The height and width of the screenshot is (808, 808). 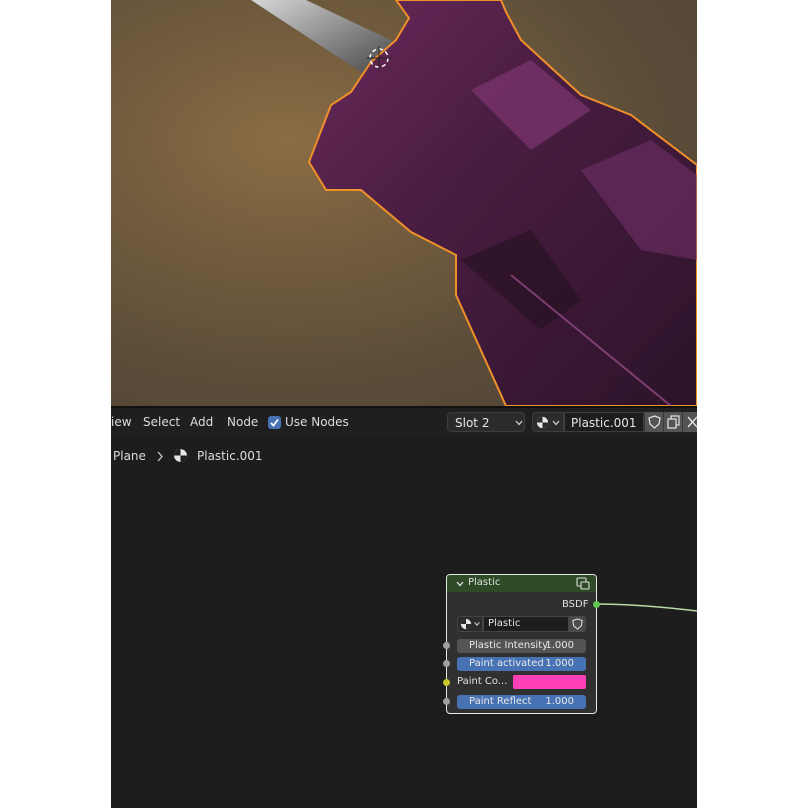 I want to click on shield-icon, so click(x=577, y=624).